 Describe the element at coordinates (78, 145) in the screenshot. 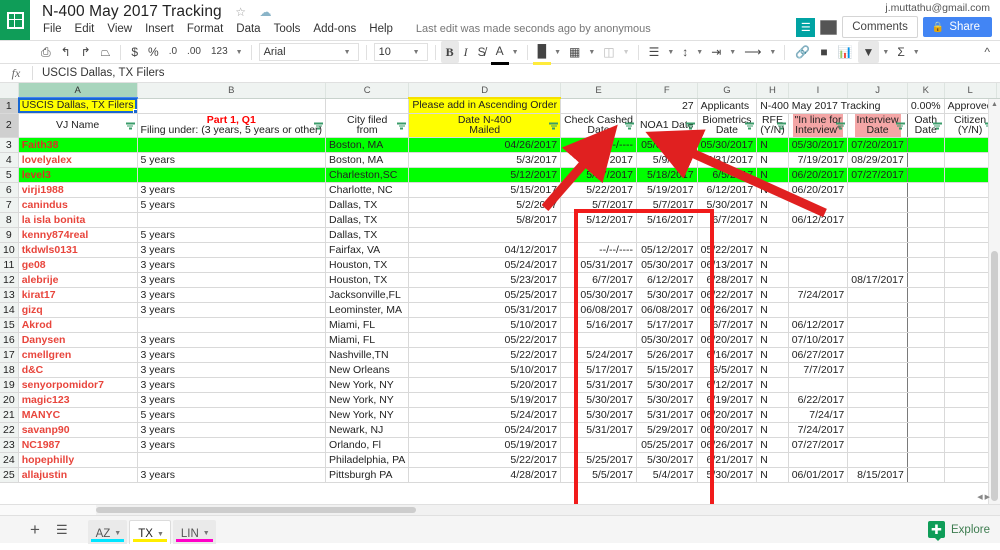

I see `cell-vj-name: Faith38` at that location.